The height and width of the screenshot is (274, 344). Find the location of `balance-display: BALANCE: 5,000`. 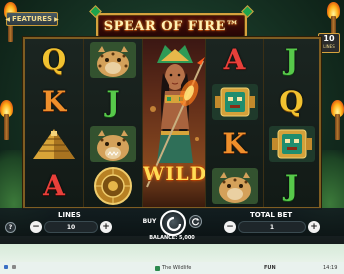

balance-display: BALANCE: 5,000 is located at coordinates (172, 238).